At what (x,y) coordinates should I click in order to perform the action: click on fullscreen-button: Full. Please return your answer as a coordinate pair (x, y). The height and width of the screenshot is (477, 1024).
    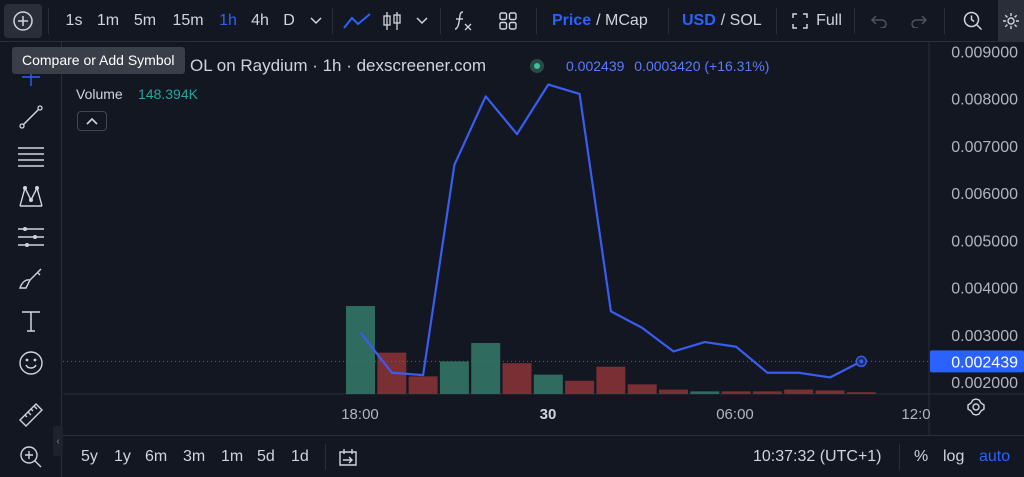
    Looking at the image, I should click on (817, 21).